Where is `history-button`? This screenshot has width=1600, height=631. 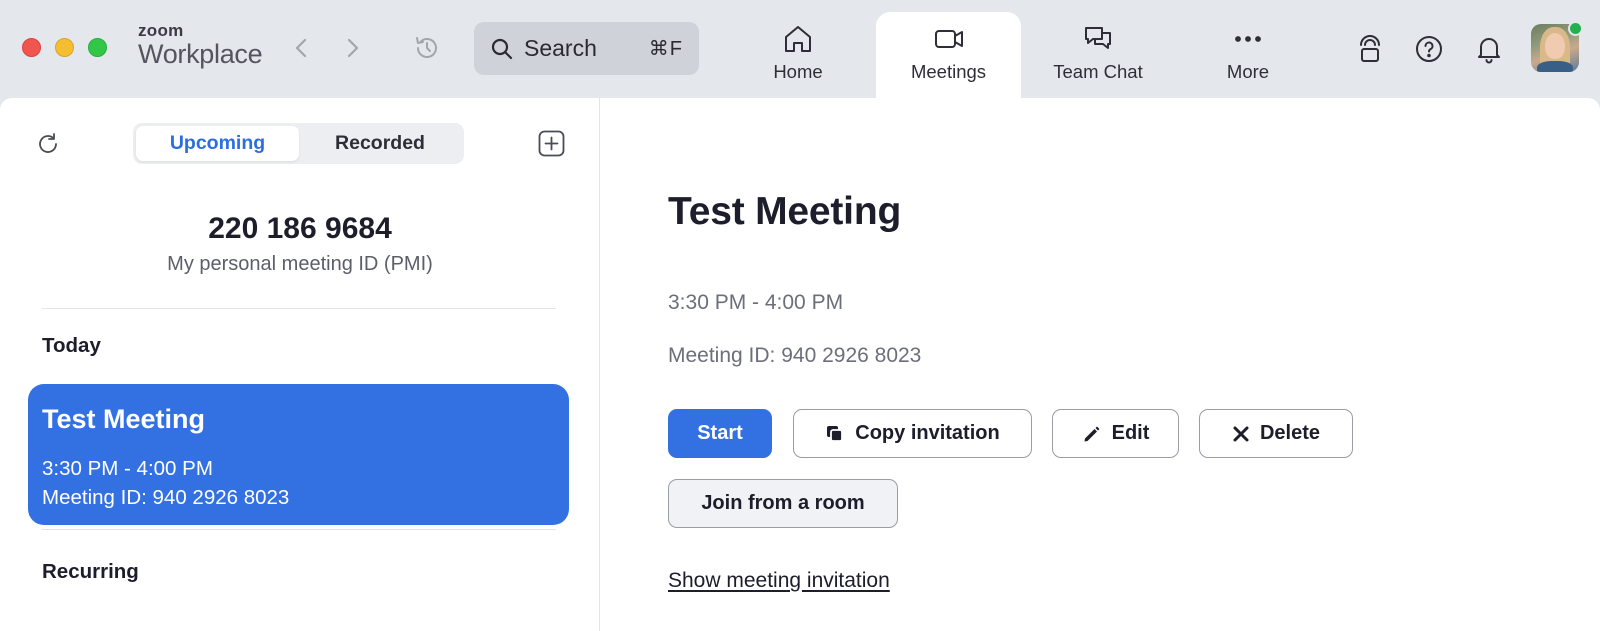 history-button is located at coordinates (427, 48).